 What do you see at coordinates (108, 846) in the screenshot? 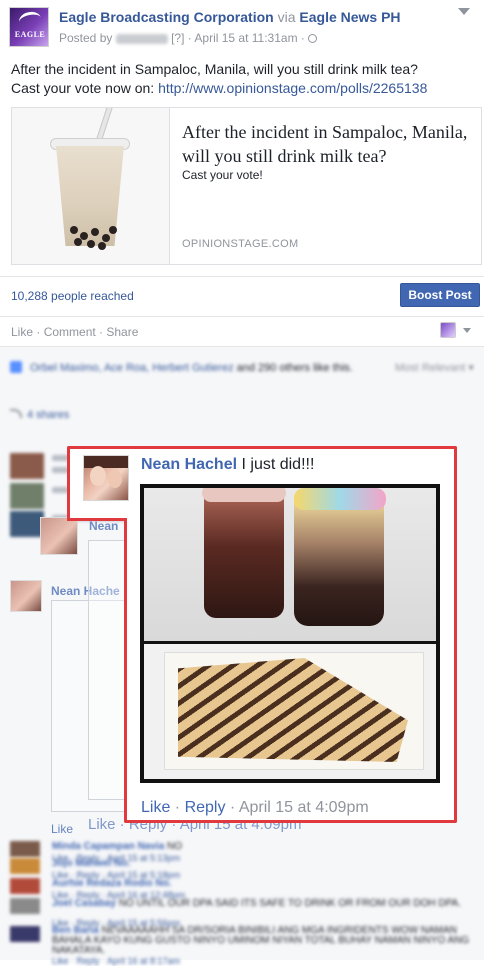
I see `comment-author: Minda Capampan Navia` at bounding box center [108, 846].